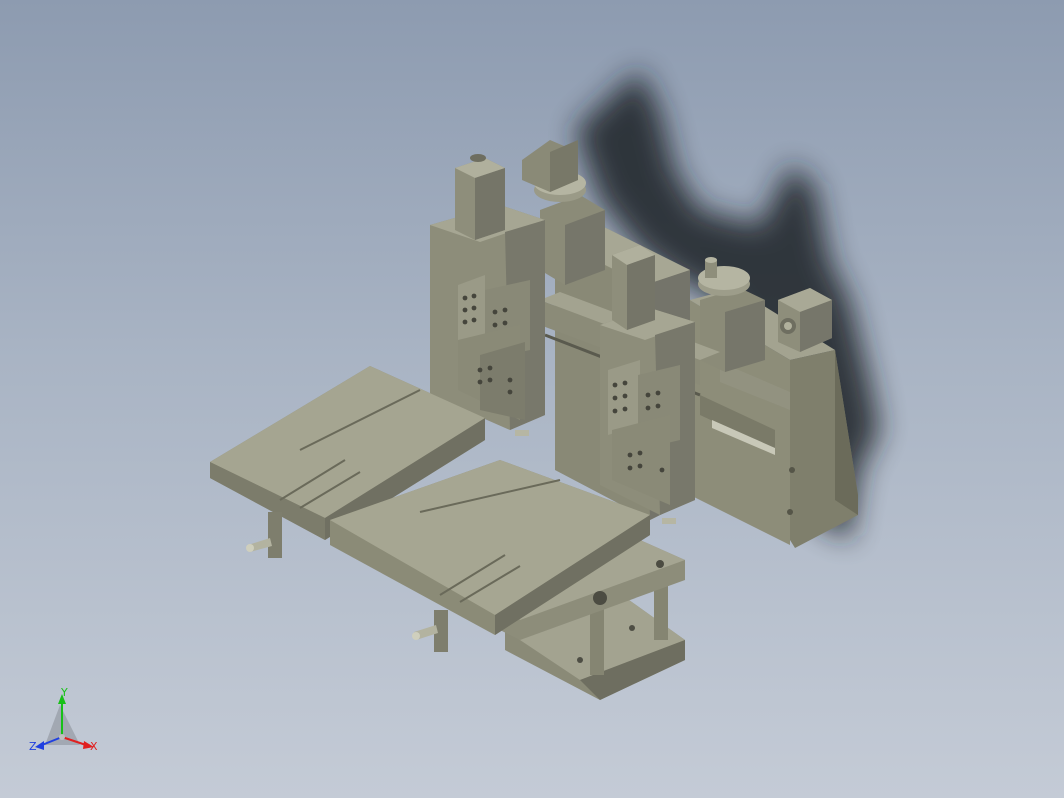  Describe the element at coordinates (487, 292) in the screenshot. I see `left-vertical-module` at that location.